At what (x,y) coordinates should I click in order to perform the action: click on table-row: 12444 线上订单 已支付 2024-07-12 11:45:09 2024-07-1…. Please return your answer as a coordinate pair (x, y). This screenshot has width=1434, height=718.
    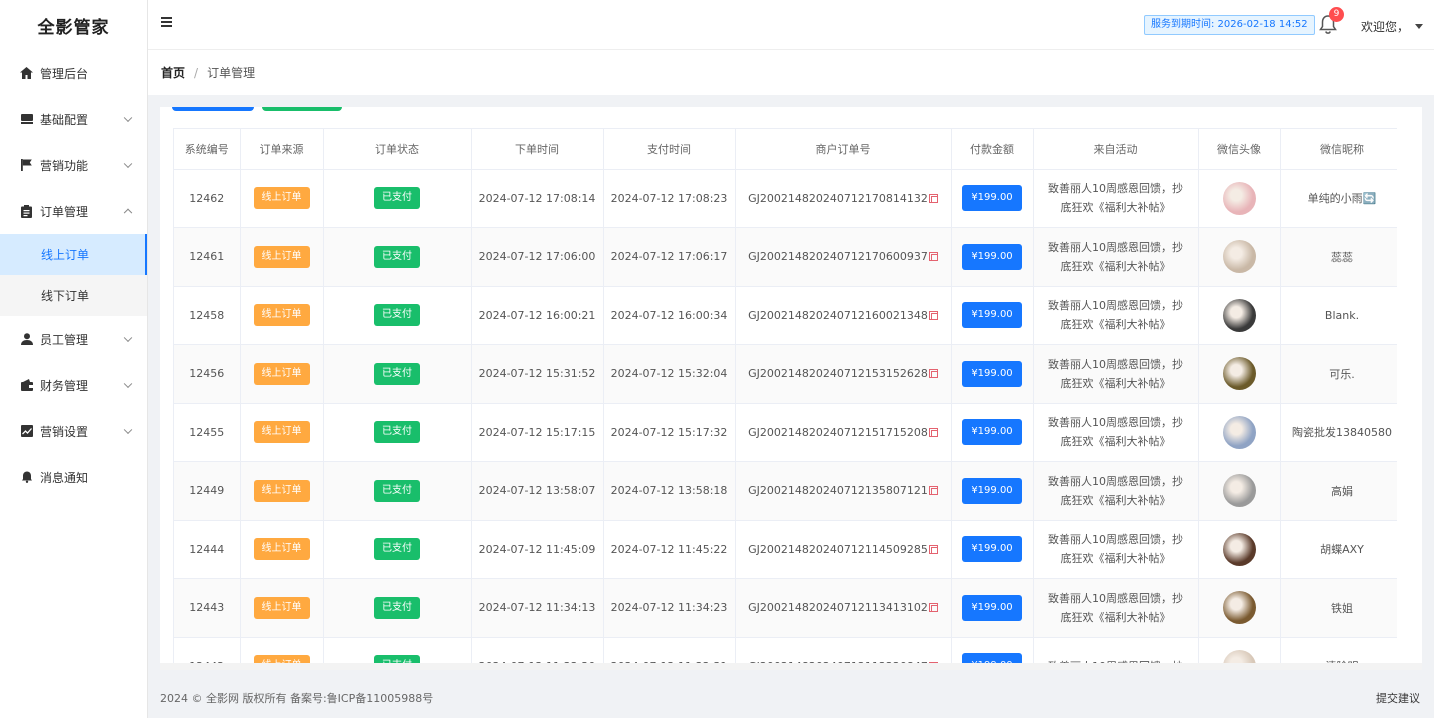
    Looking at the image, I should click on (785, 549).